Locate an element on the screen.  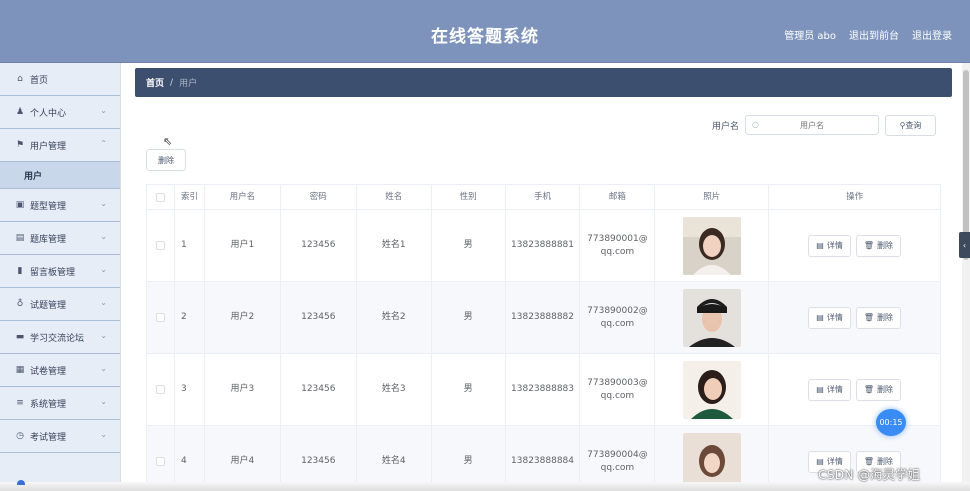
chevron-up-icon: ⌃ is located at coordinates (103, 143).